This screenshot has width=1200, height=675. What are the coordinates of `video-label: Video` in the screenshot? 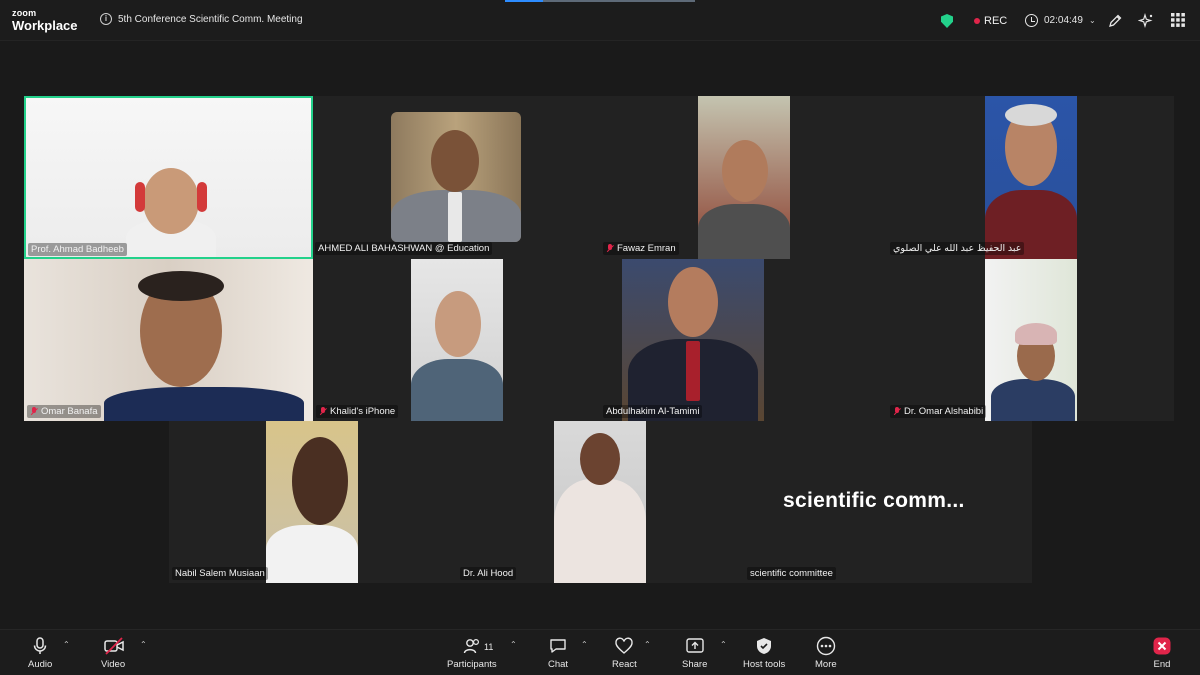 It's located at (113, 664).